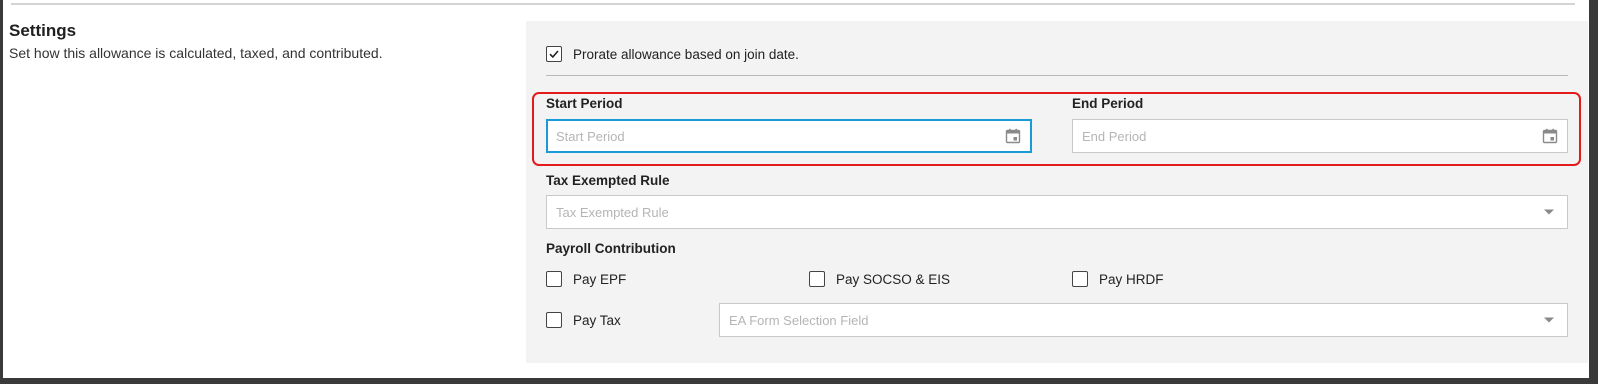 The image size is (1598, 384). What do you see at coordinates (584, 103) in the screenshot?
I see `start-period-label: Start Period` at bounding box center [584, 103].